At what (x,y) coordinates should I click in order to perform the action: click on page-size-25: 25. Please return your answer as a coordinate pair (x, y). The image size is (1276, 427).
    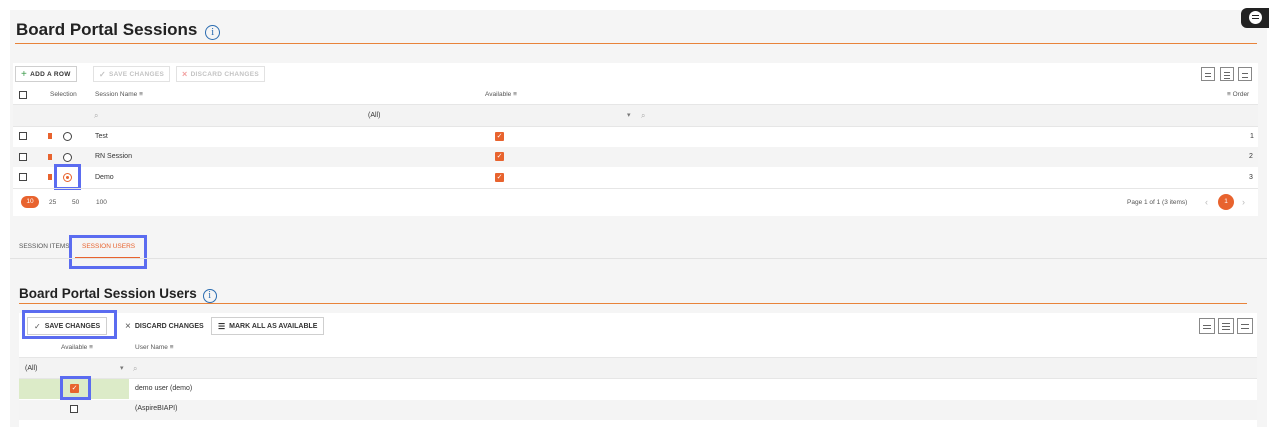
    Looking at the image, I should click on (52, 202).